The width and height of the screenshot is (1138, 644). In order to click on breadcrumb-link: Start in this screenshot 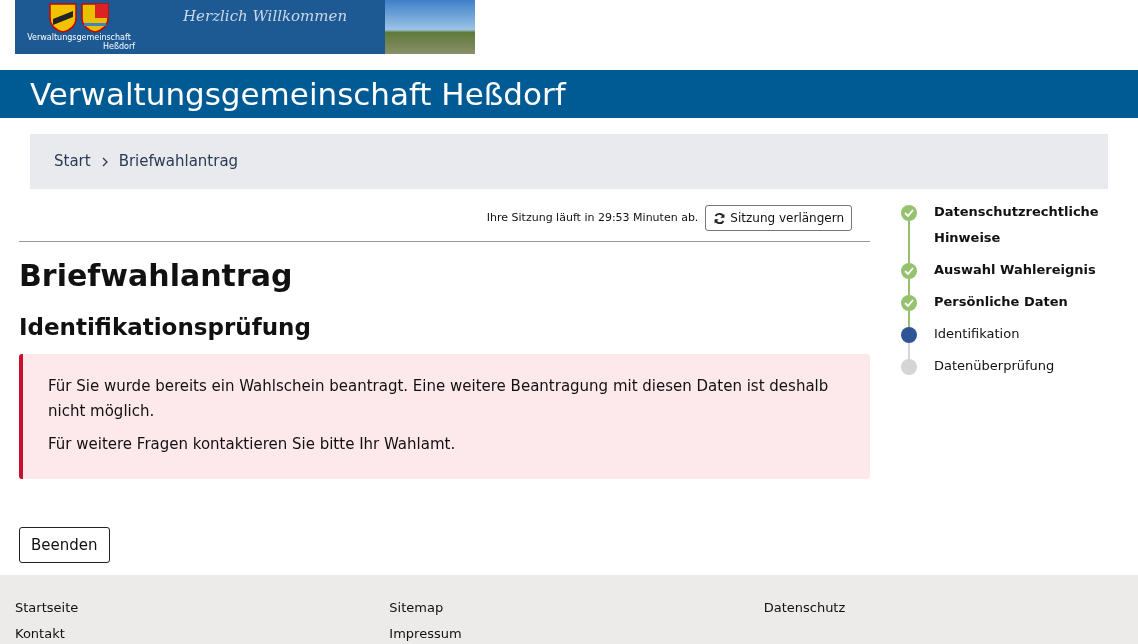, I will do `click(72, 161)`.